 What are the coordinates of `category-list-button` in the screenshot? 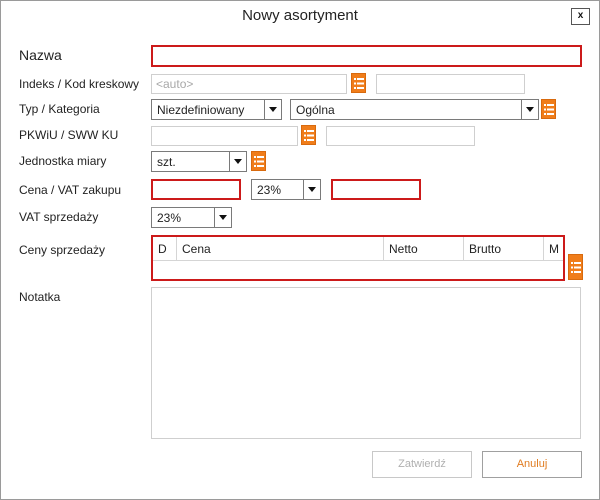 It's located at (548, 109).